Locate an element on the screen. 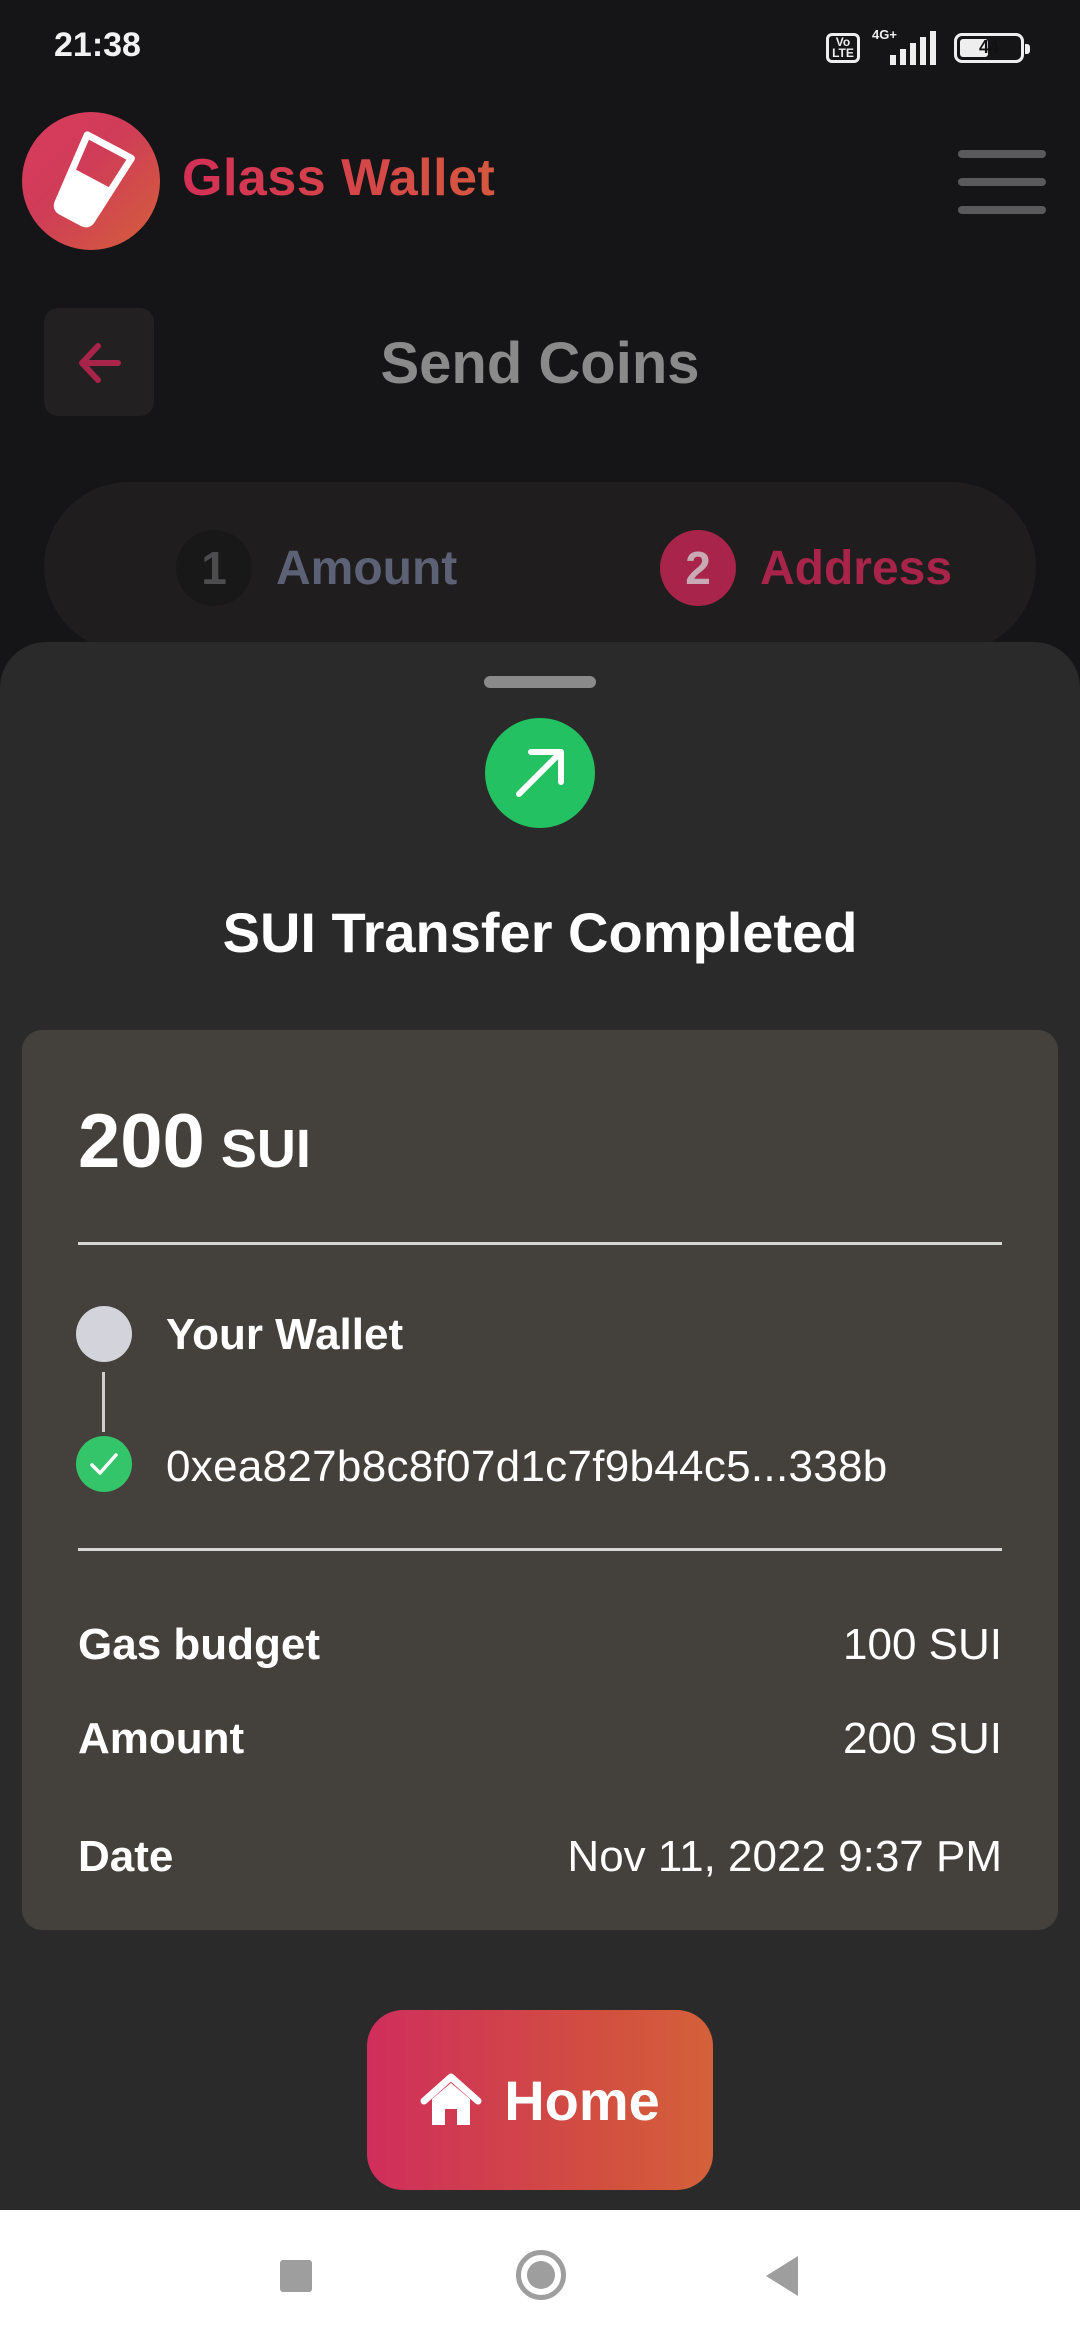  amount-value: 200 is located at coordinates (141, 1141).